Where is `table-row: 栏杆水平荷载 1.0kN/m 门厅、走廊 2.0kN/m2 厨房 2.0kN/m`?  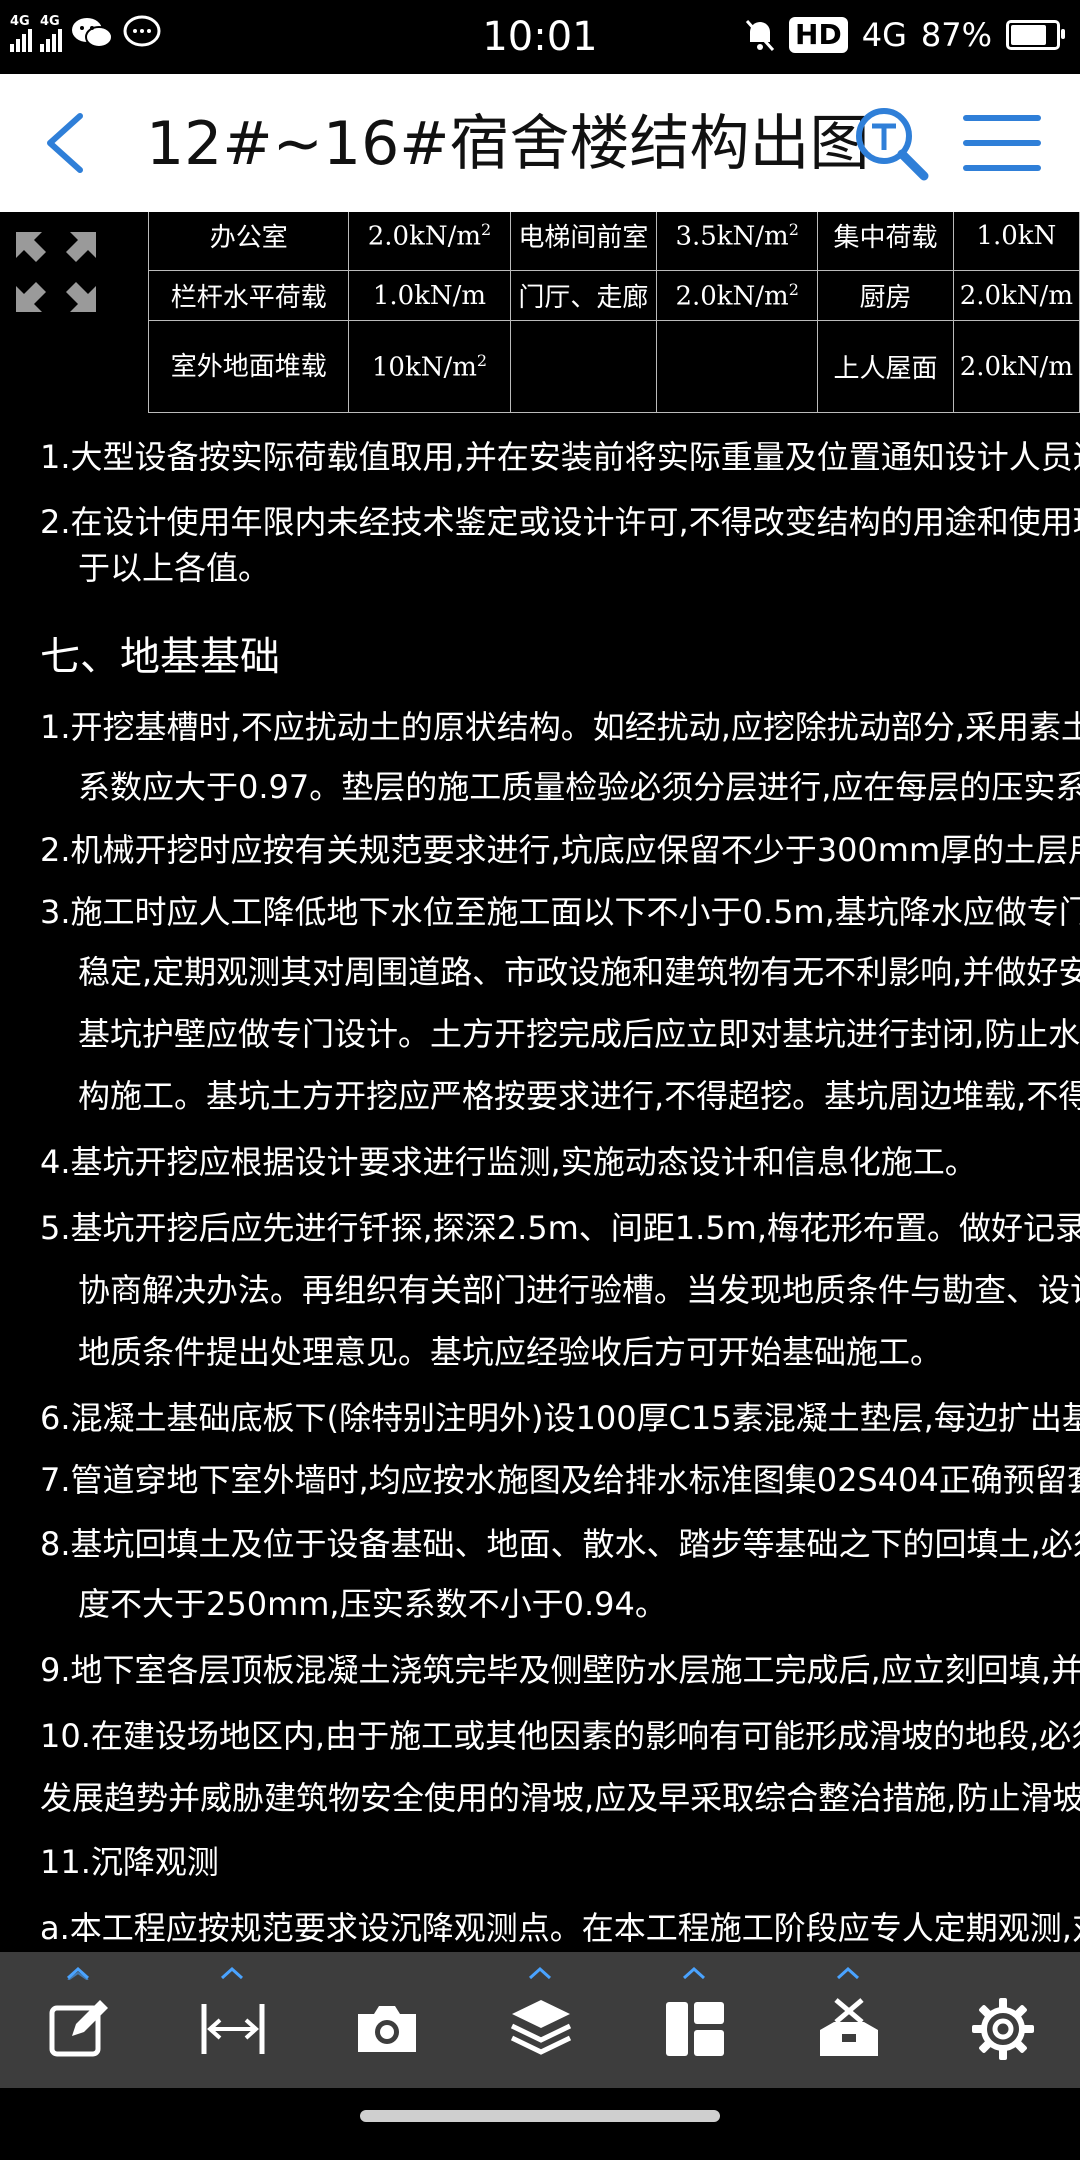
table-row: 栏杆水平荷载 1.0kN/m 门厅、走廊 2.0kN/m2 厨房 2.0kN/m is located at coordinates (613, 295).